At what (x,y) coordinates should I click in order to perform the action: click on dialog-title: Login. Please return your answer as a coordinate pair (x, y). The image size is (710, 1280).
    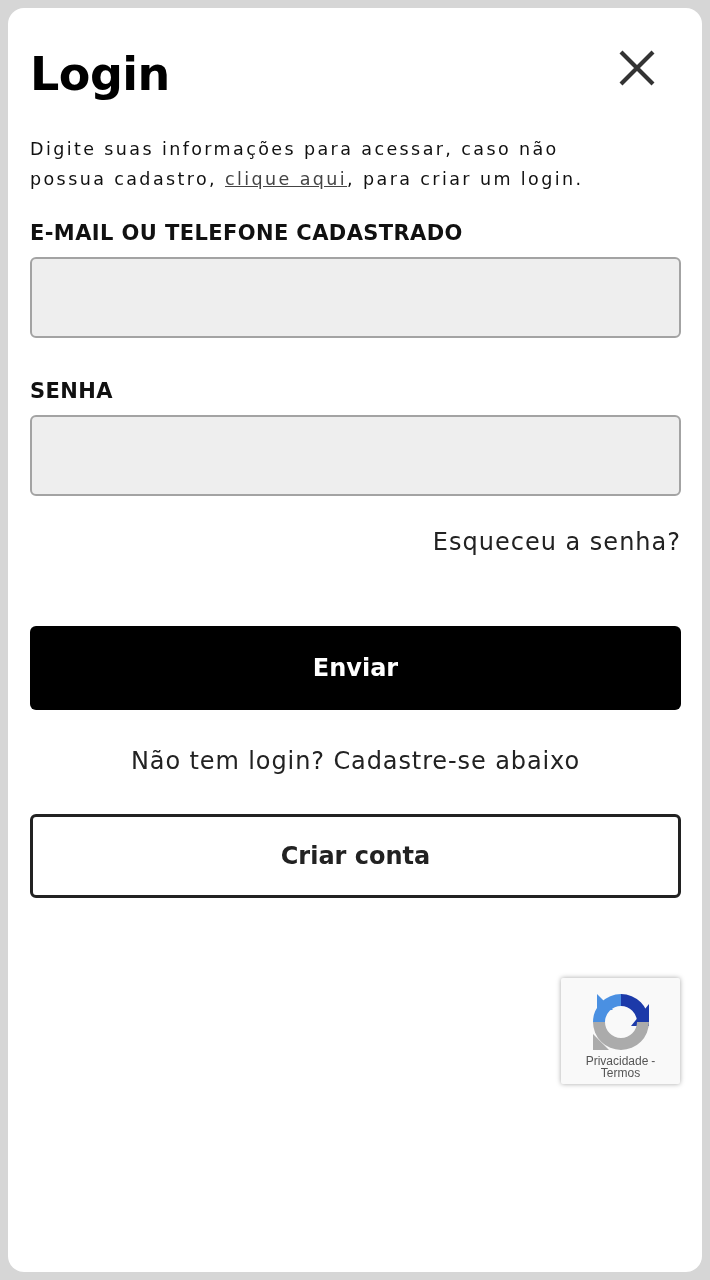
    Looking at the image, I should click on (100, 74).